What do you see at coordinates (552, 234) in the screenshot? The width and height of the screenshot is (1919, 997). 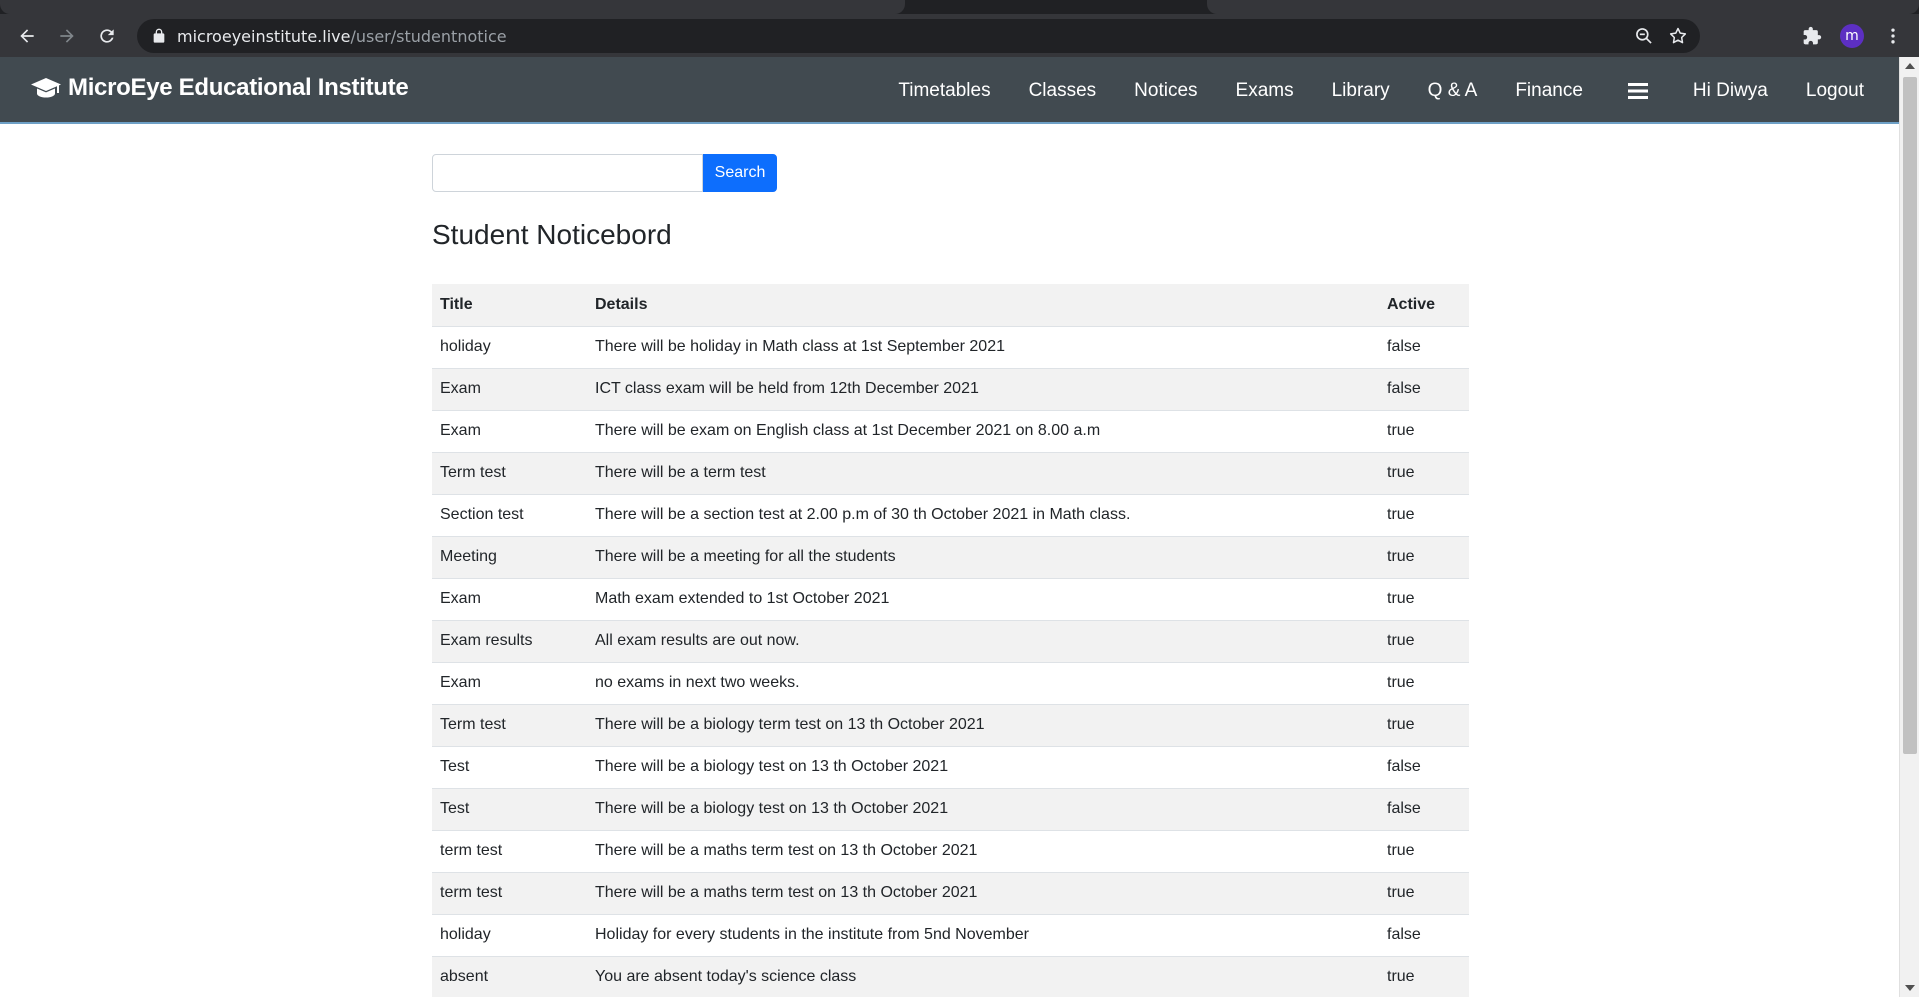 I see `page-title: Student Noticebord` at bounding box center [552, 234].